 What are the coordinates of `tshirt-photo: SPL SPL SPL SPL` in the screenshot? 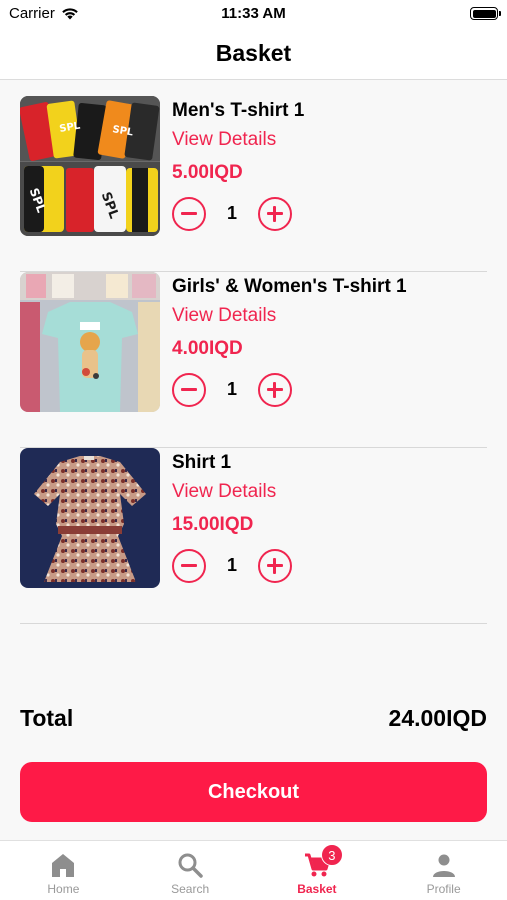 It's located at (90, 166).